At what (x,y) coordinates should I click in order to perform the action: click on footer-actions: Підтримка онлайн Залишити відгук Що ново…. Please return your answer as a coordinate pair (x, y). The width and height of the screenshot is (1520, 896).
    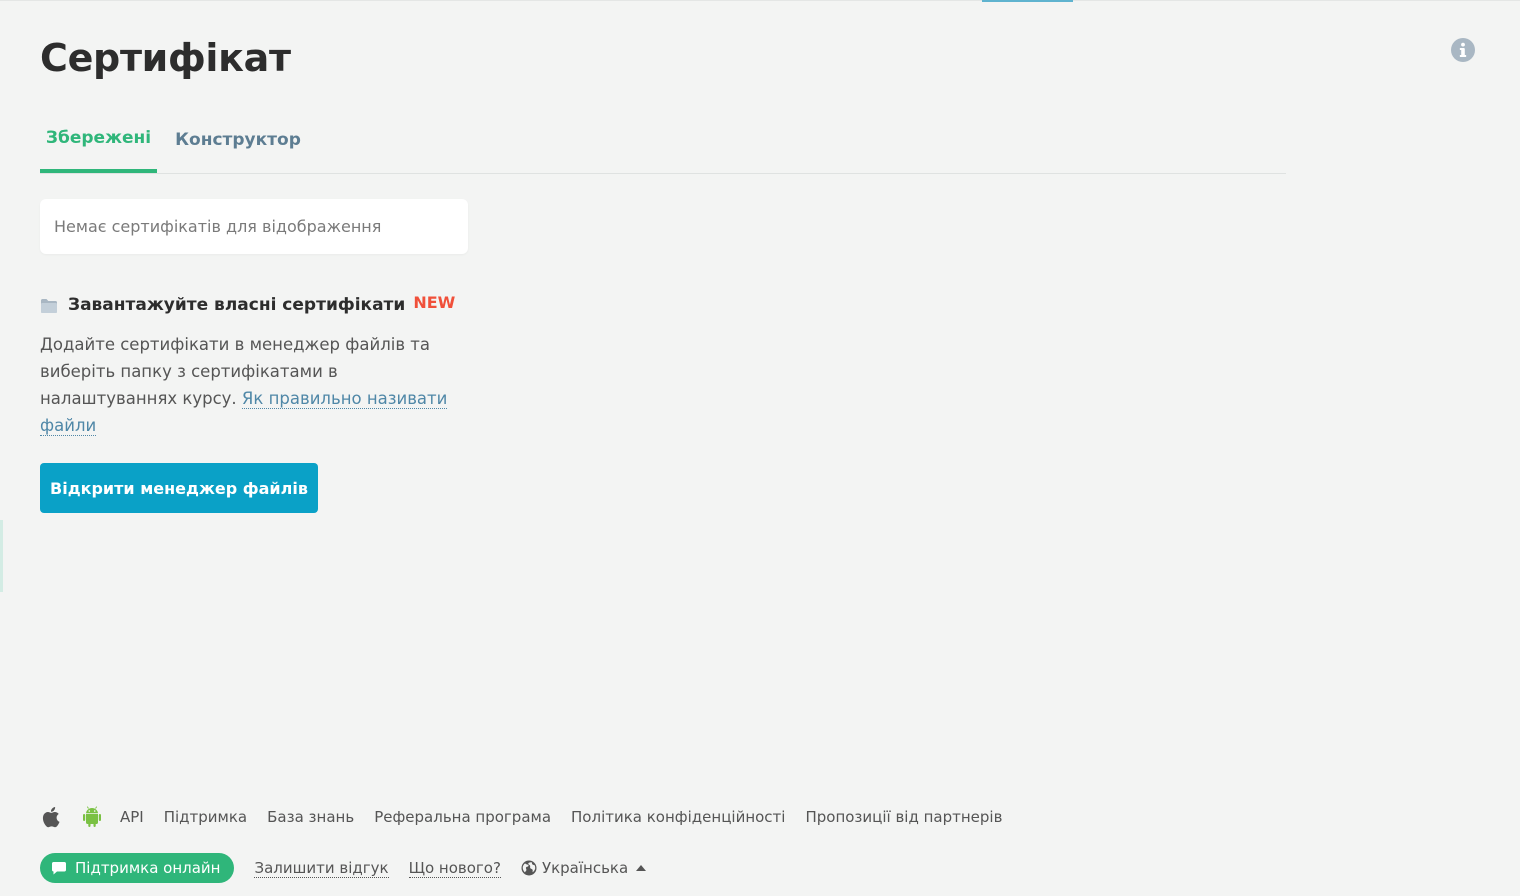
    Looking at the image, I should click on (343, 868).